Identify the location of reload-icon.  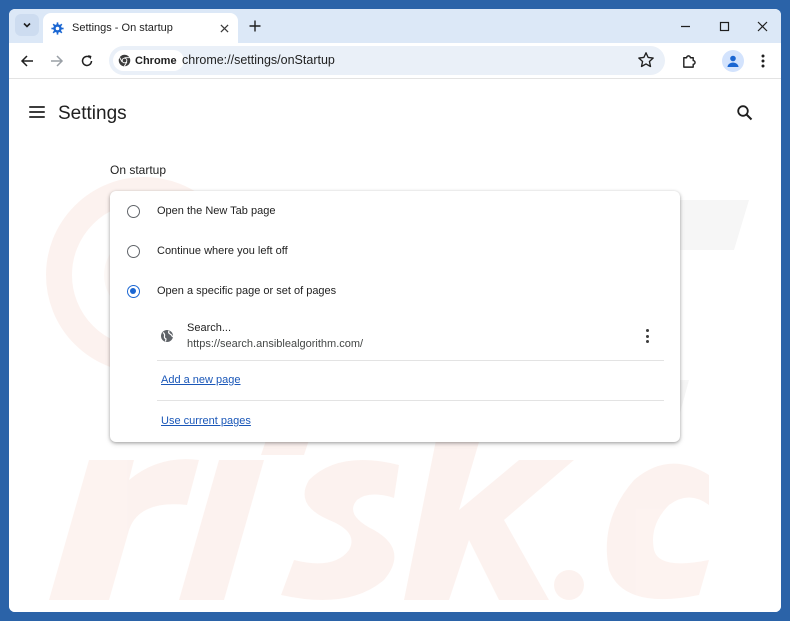
(87, 61).